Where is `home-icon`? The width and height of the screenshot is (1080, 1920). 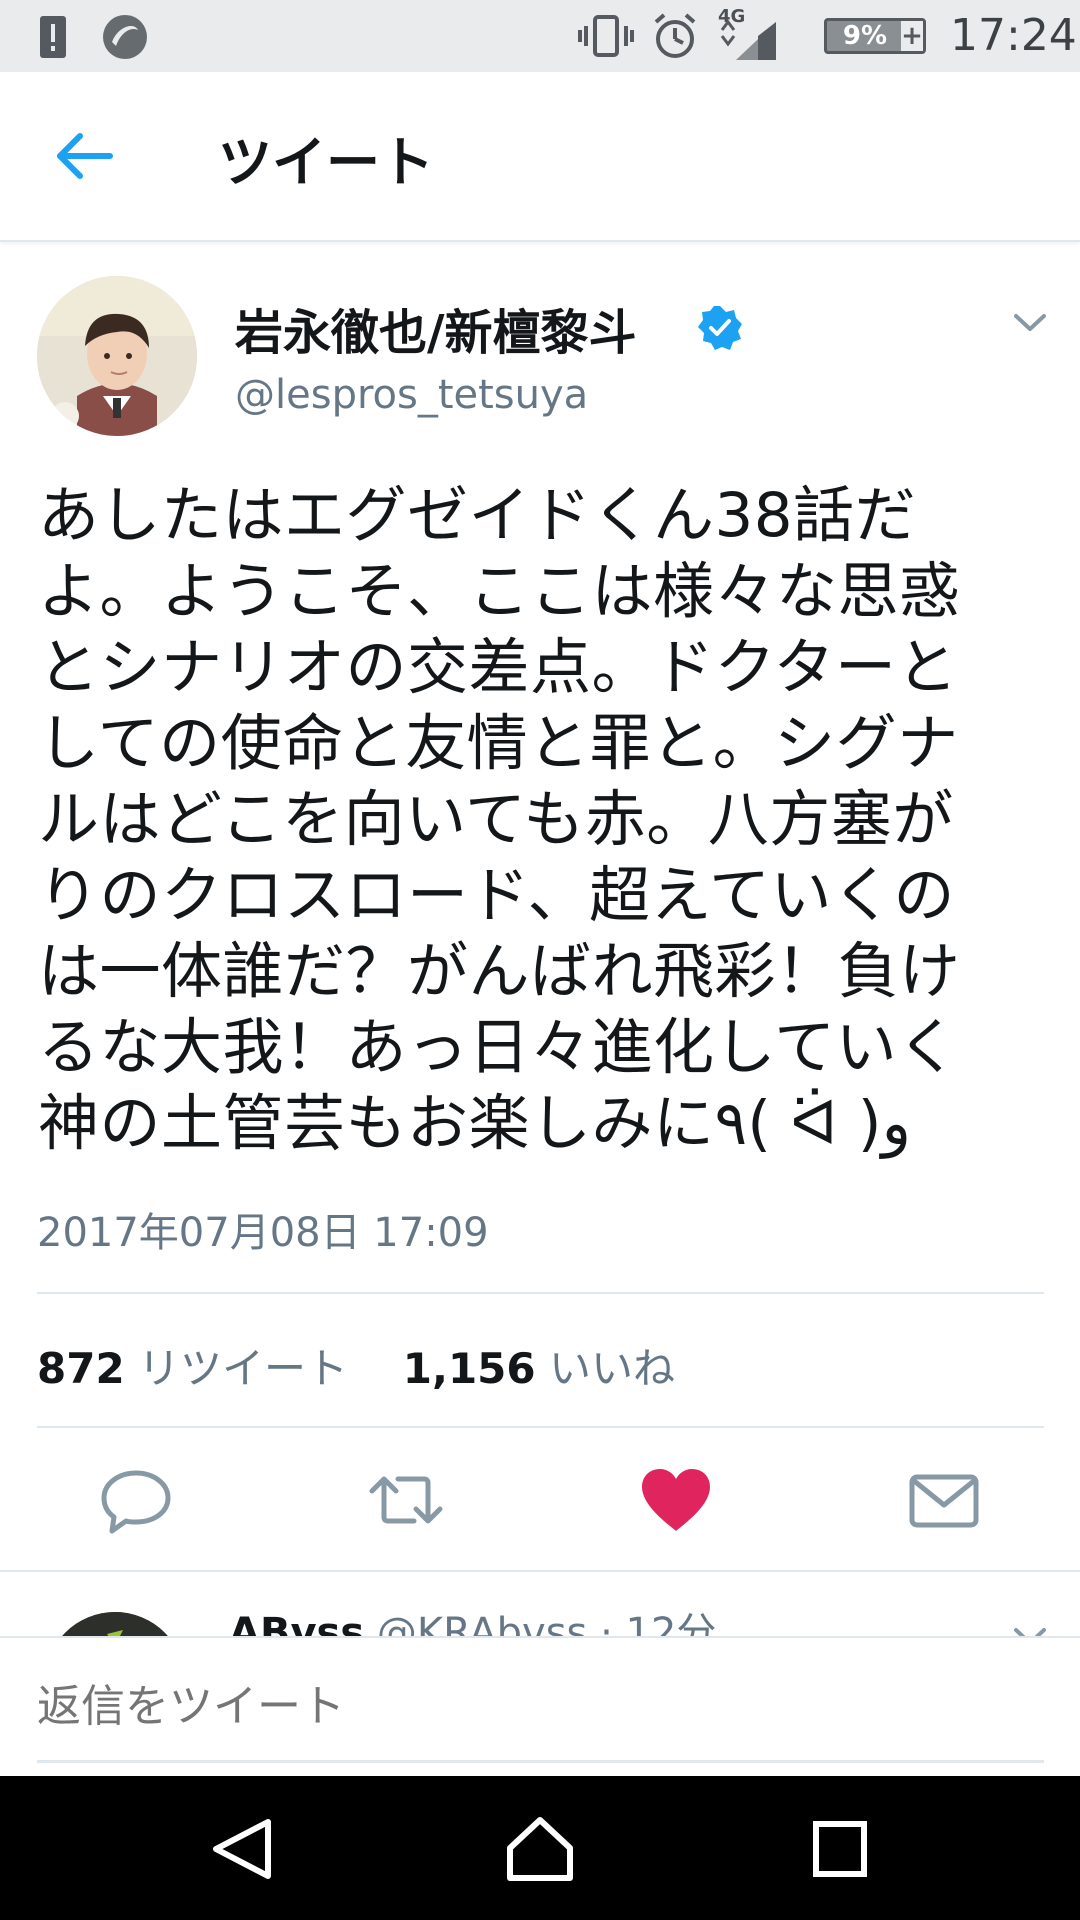 home-icon is located at coordinates (540, 1849).